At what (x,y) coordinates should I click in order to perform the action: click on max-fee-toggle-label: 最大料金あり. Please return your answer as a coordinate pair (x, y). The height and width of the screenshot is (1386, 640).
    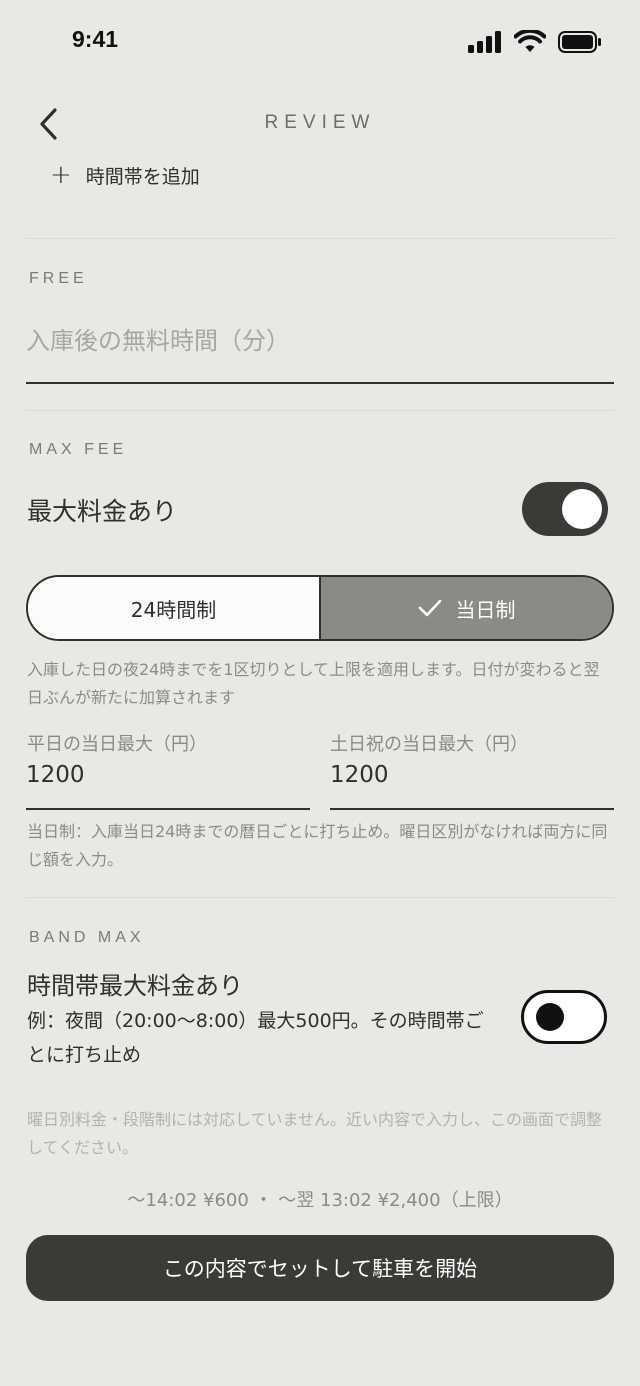
    Looking at the image, I should click on (102, 511).